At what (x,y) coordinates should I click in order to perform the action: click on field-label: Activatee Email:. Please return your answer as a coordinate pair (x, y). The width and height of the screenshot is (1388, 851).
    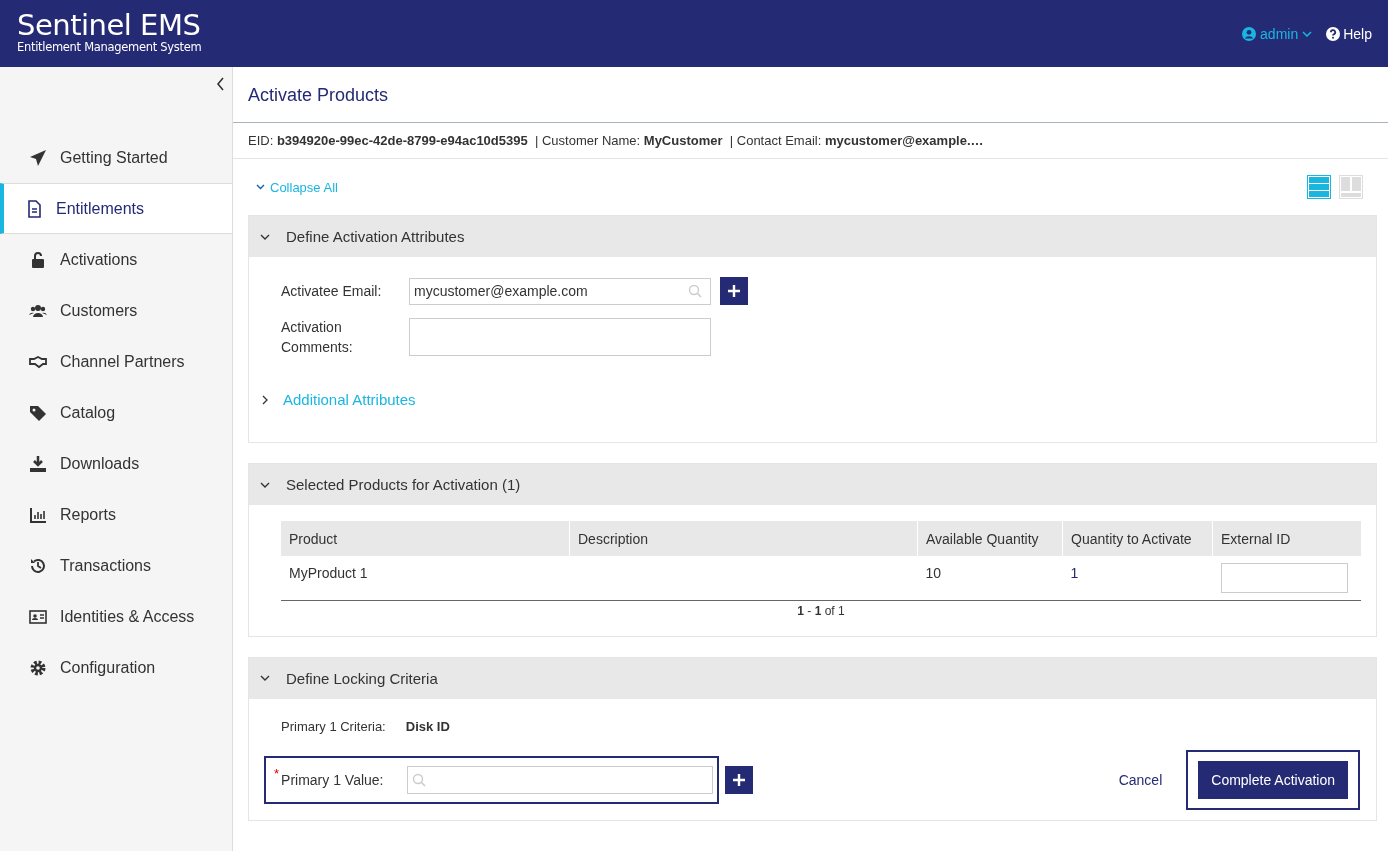
    Looking at the image, I should click on (332, 291).